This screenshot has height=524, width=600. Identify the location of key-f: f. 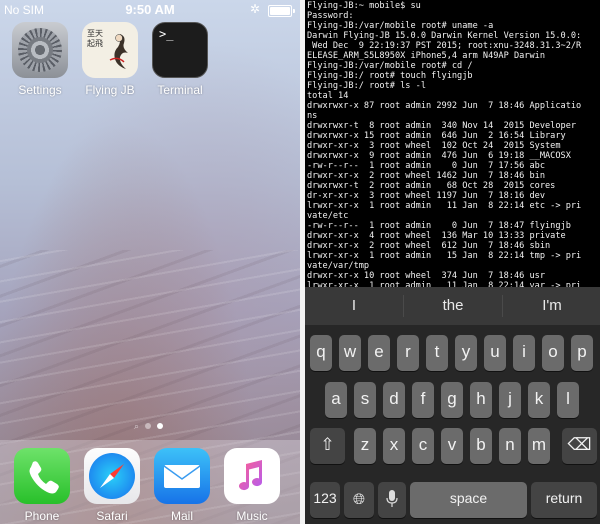
(423, 400).